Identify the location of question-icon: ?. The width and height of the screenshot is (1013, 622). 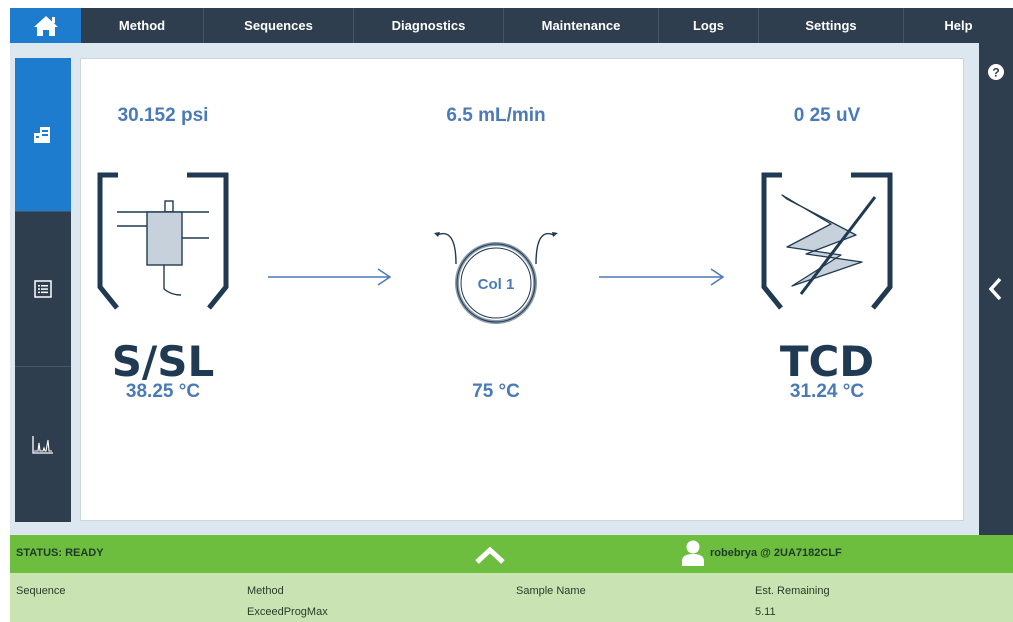
(996, 72).